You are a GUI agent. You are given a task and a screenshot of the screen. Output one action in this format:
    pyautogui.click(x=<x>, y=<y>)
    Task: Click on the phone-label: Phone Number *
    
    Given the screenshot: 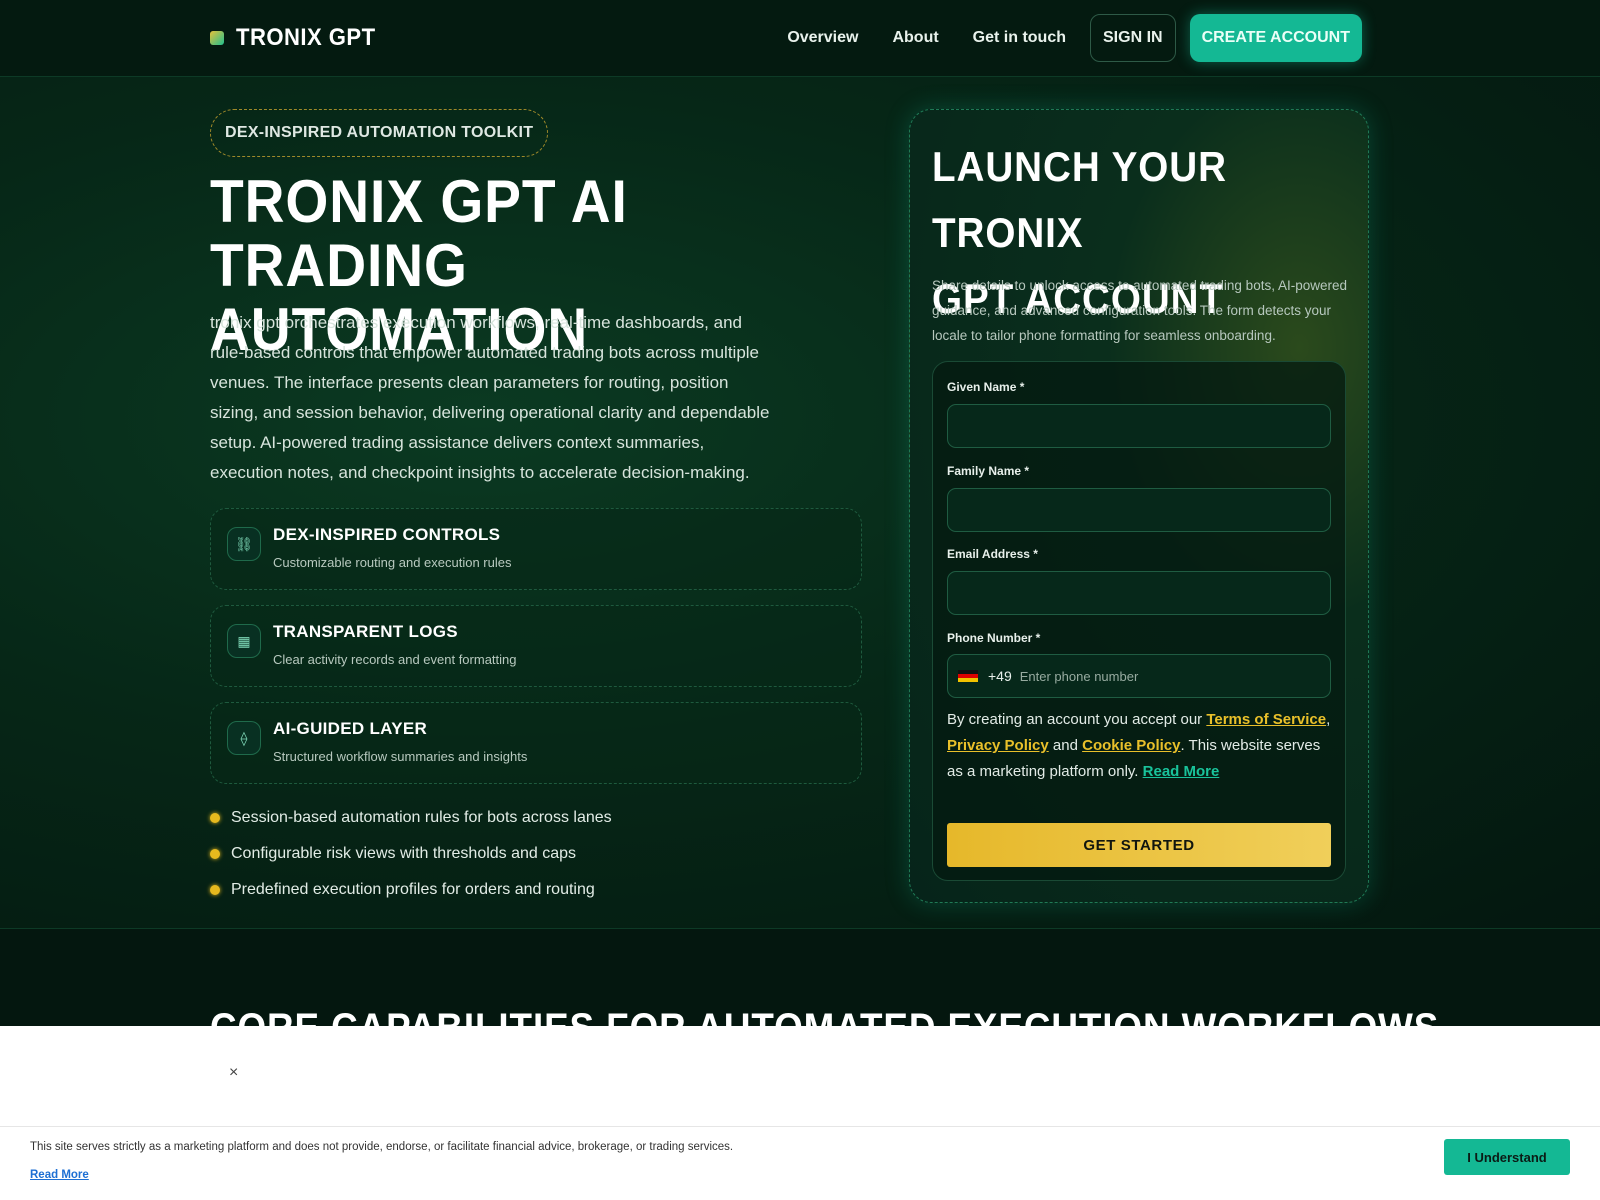 What is the action you would take?
    pyautogui.click(x=994, y=638)
    